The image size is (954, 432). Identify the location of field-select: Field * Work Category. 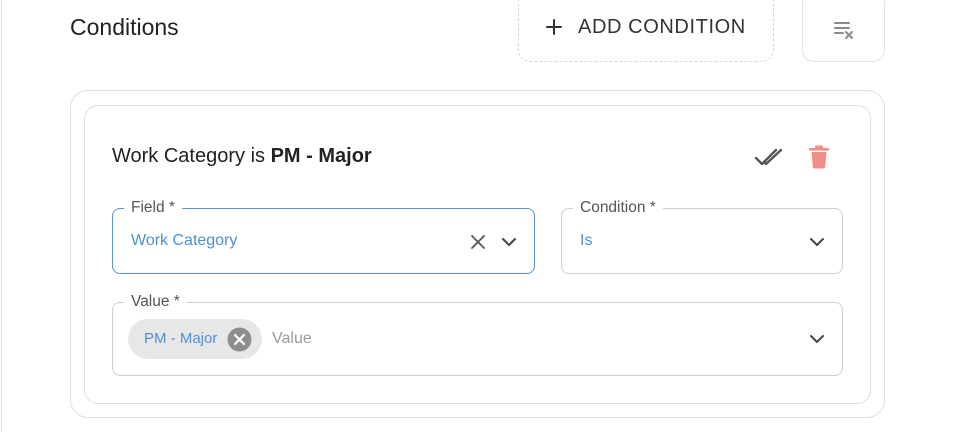
(323, 236).